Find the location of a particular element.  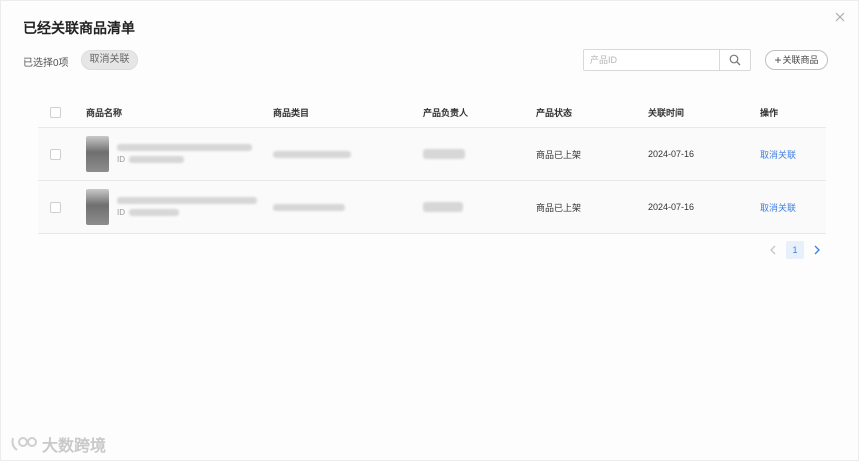

column-header: 产品负责人 is located at coordinates (446, 112).